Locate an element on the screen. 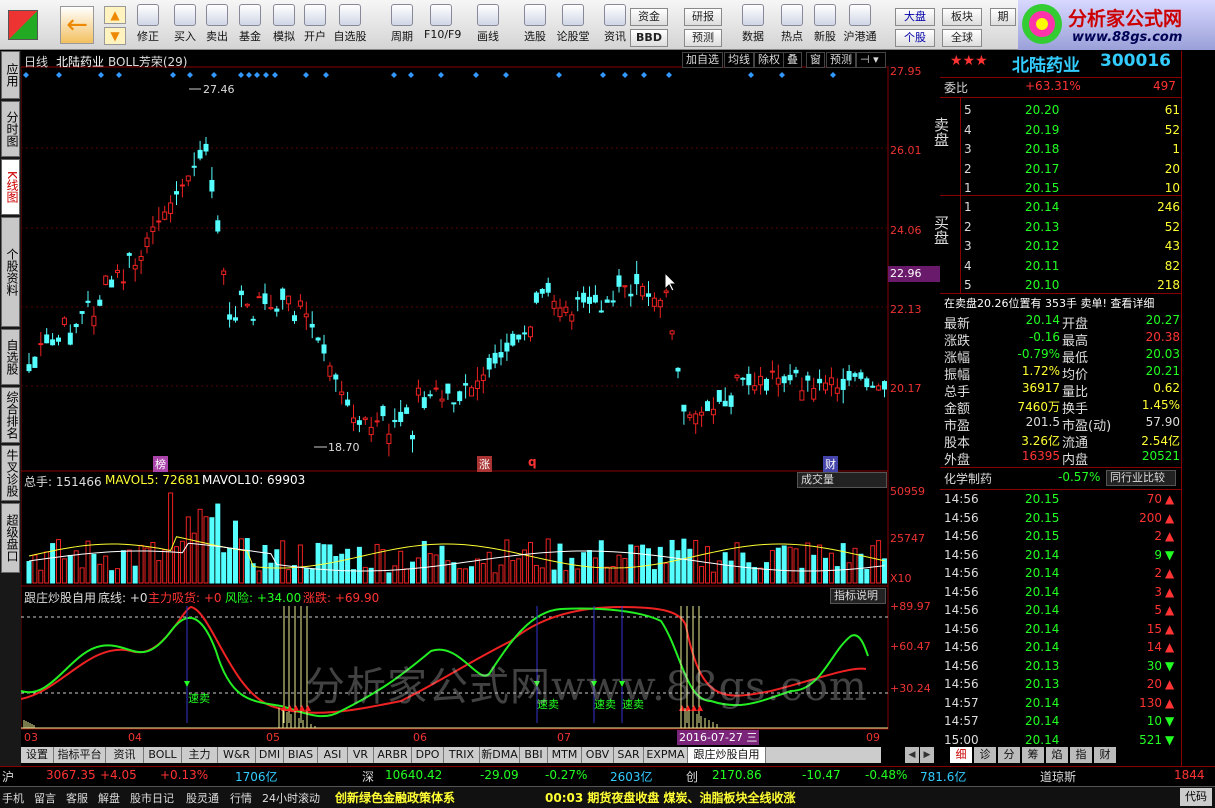 This screenshot has width=1215, height=808. toolbar-refresh-button: 修正 is located at coordinates (148, 25).